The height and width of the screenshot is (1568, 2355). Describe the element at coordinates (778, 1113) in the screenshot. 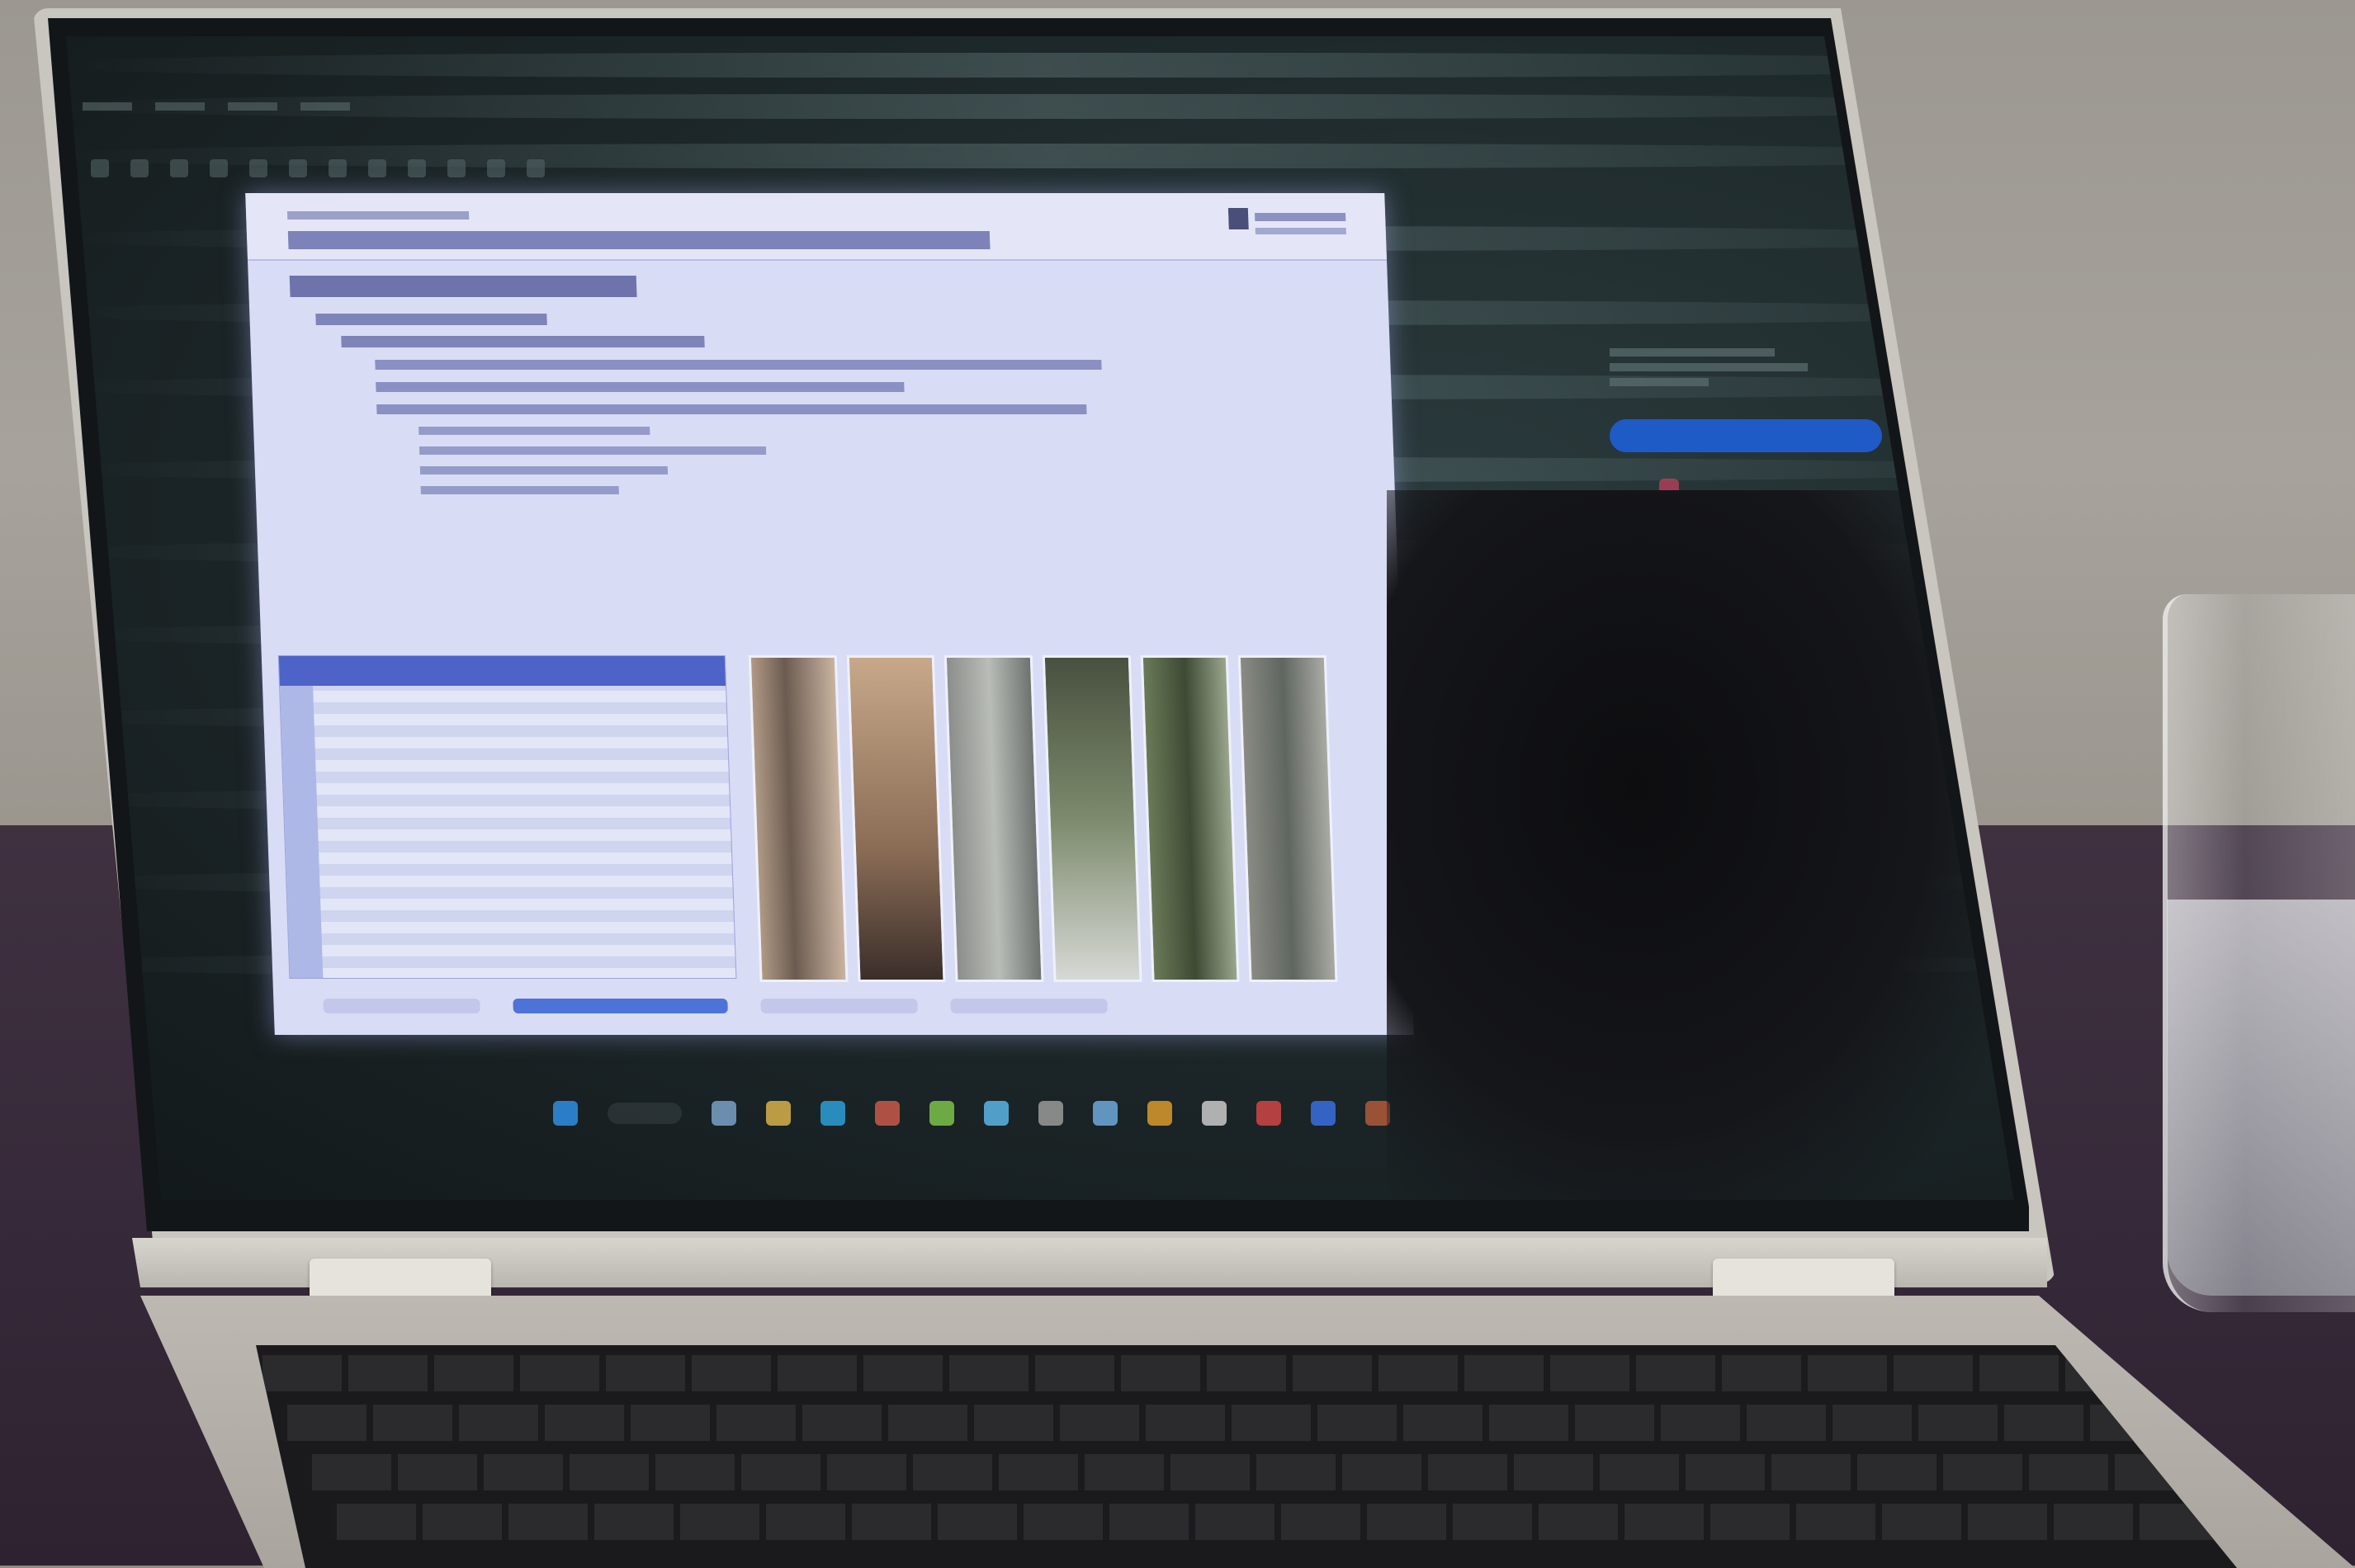

I see `file-explorer-icon` at that location.